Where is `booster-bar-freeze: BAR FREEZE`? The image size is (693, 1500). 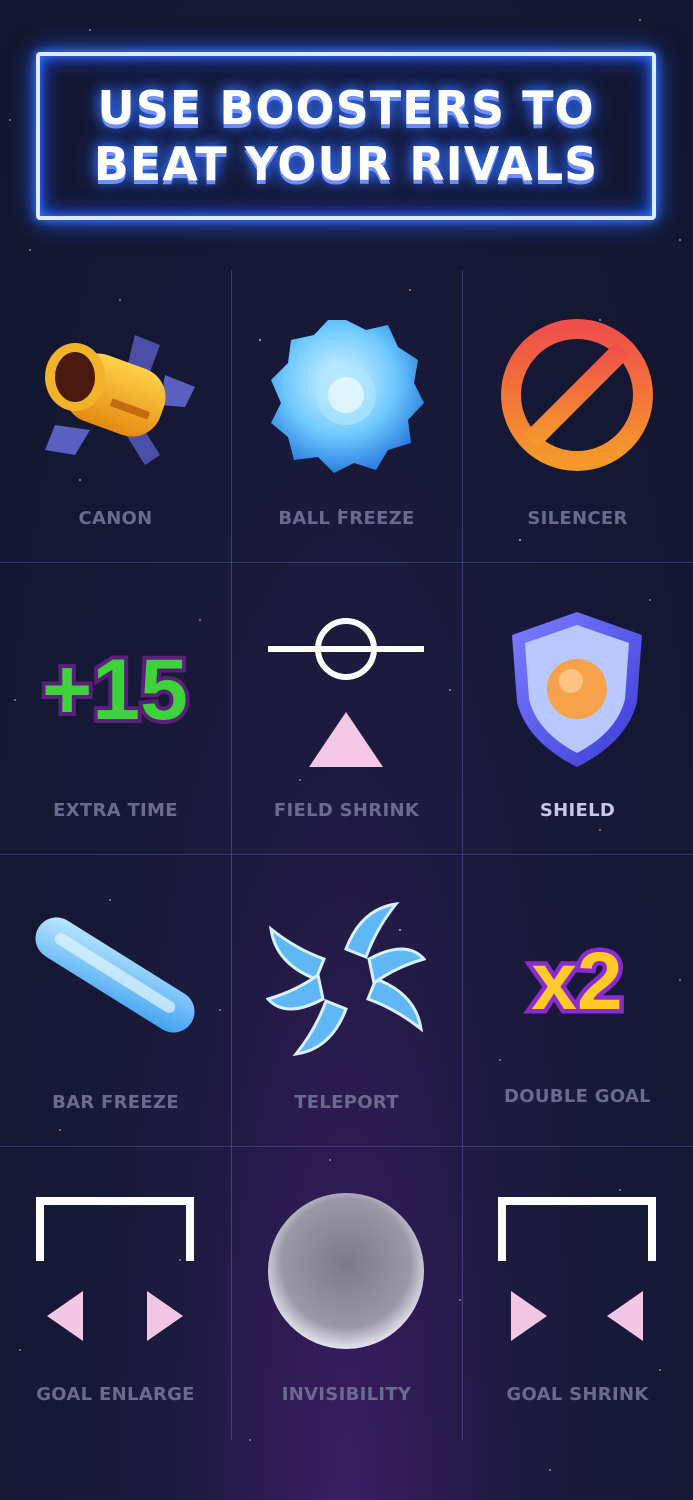 booster-bar-freeze: BAR FREEZE is located at coordinates (115, 1000).